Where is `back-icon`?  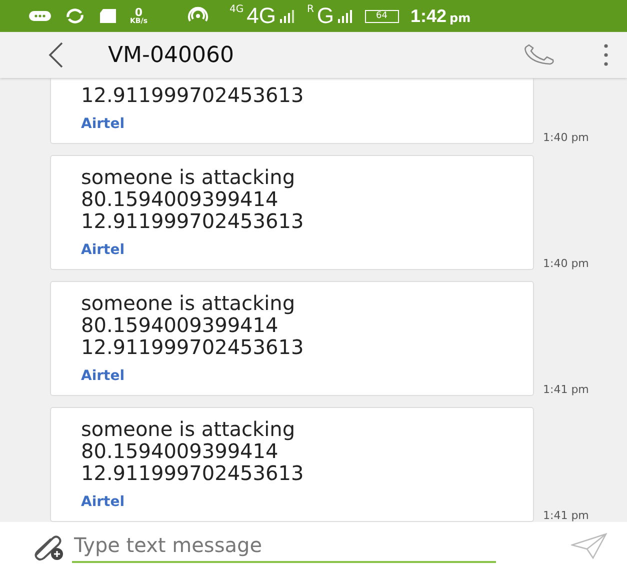 back-icon is located at coordinates (56, 55).